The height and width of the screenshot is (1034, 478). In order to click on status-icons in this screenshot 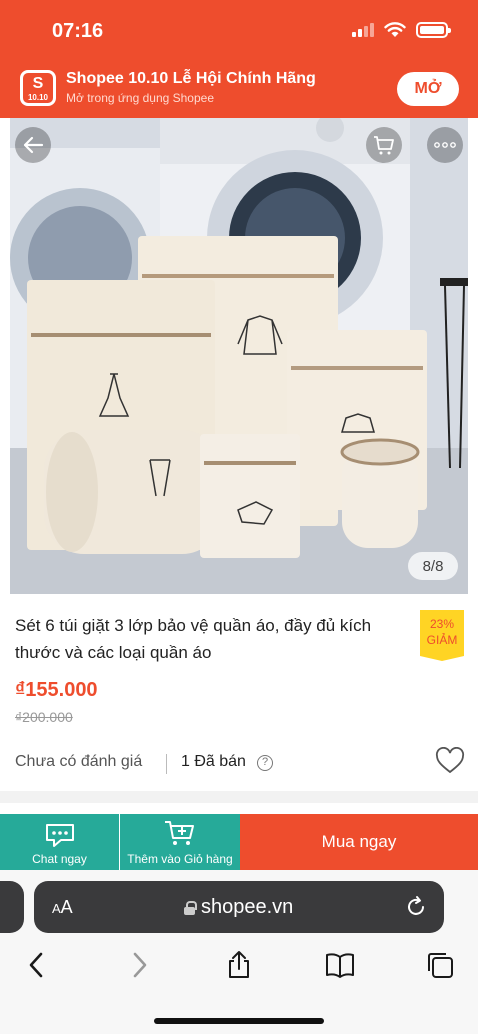, I will do `click(401, 30)`.